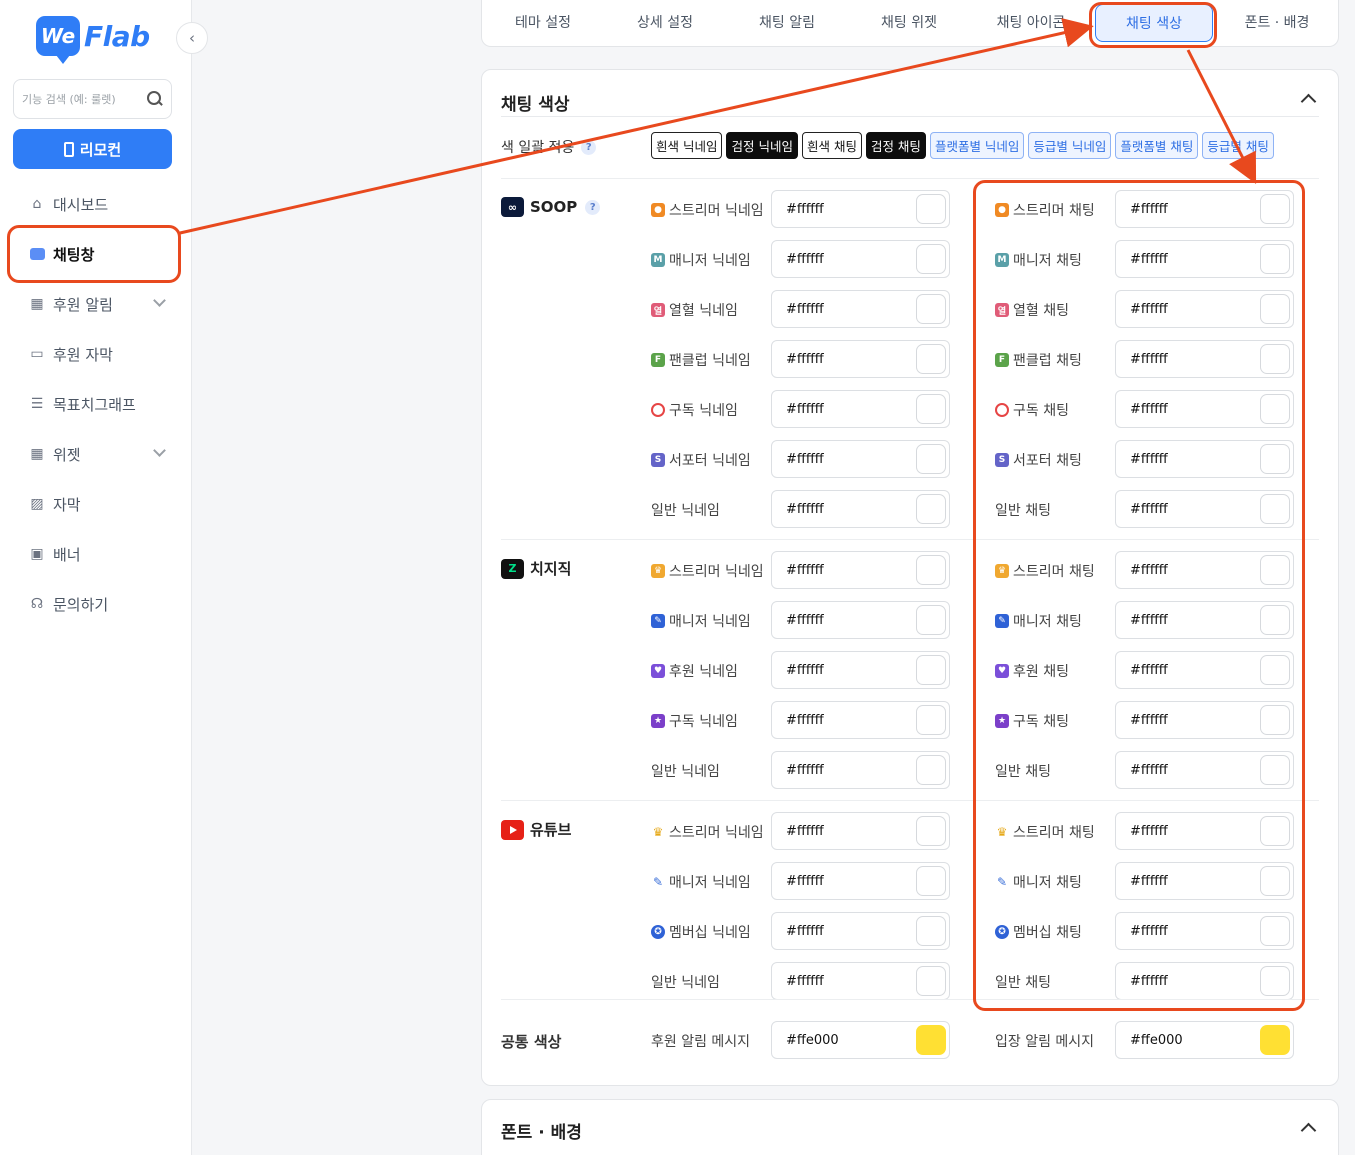  What do you see at coordinates (155, 99) in the screenshot?
I see `search-icon` at bounding box center [155, 99].